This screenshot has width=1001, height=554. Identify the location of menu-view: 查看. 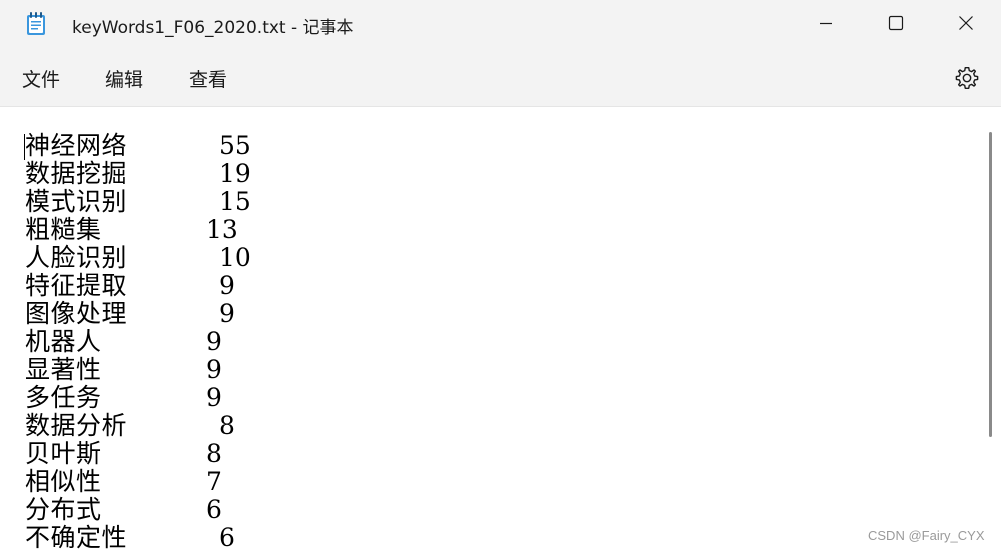
(208, 78).